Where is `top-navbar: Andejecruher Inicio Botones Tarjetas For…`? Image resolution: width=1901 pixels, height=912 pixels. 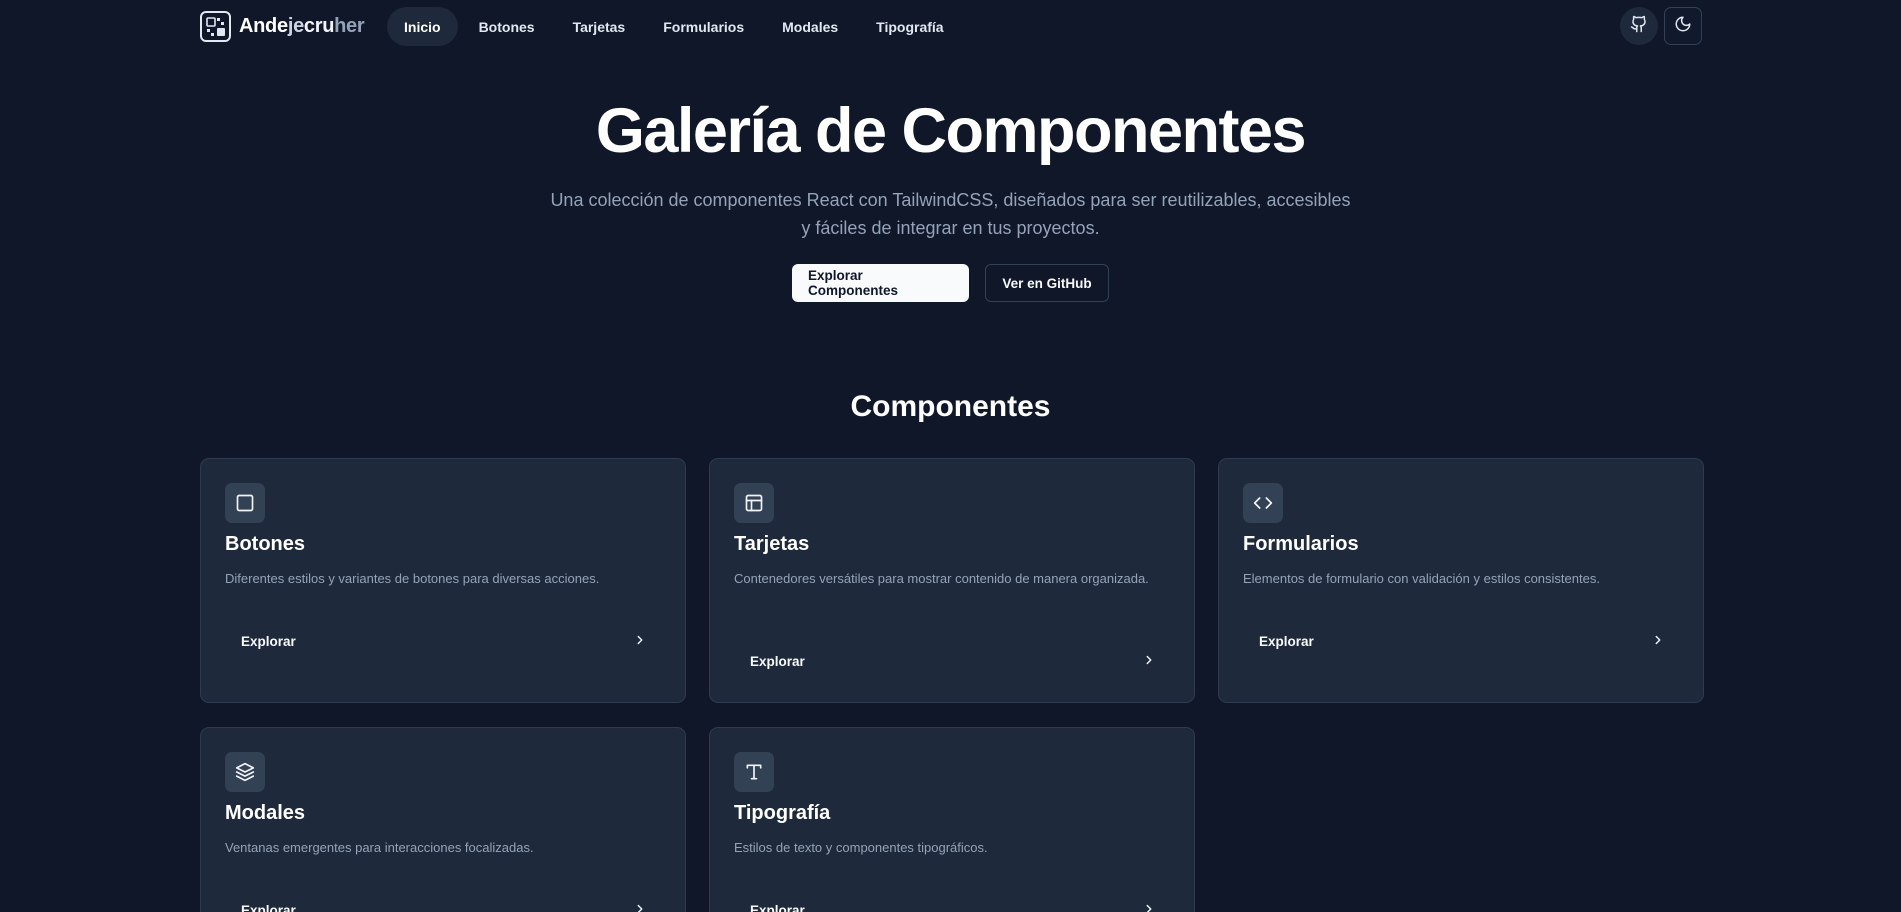
top-navbar: Andejecruher Inicio Botones Tarjetas For… is located at coordinates (950, 26).